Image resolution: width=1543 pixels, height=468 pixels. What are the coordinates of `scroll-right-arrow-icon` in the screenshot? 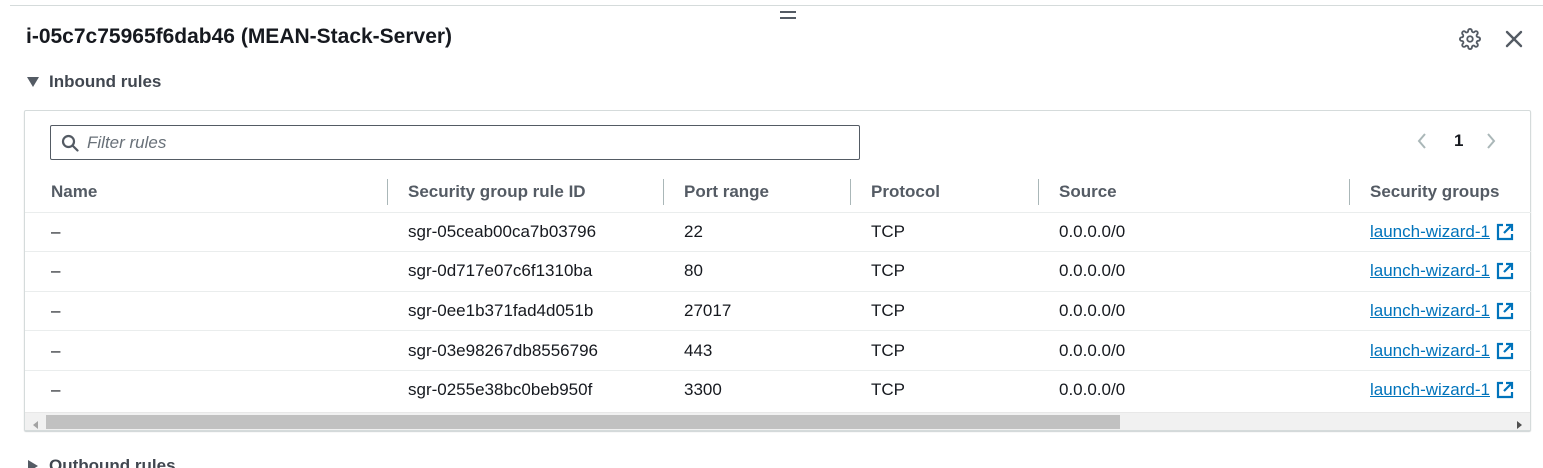 It's located at (1519, 423).